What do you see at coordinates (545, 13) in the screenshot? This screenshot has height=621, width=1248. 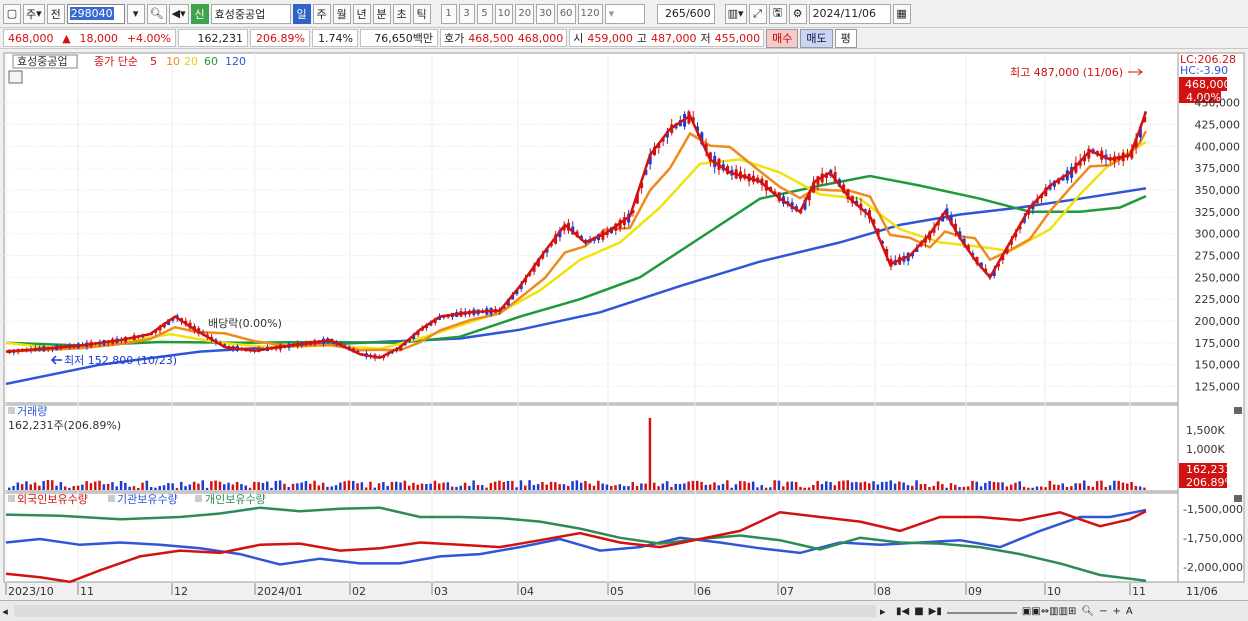 I see `interval-30-button: 30` at bounding box center [545, 13].